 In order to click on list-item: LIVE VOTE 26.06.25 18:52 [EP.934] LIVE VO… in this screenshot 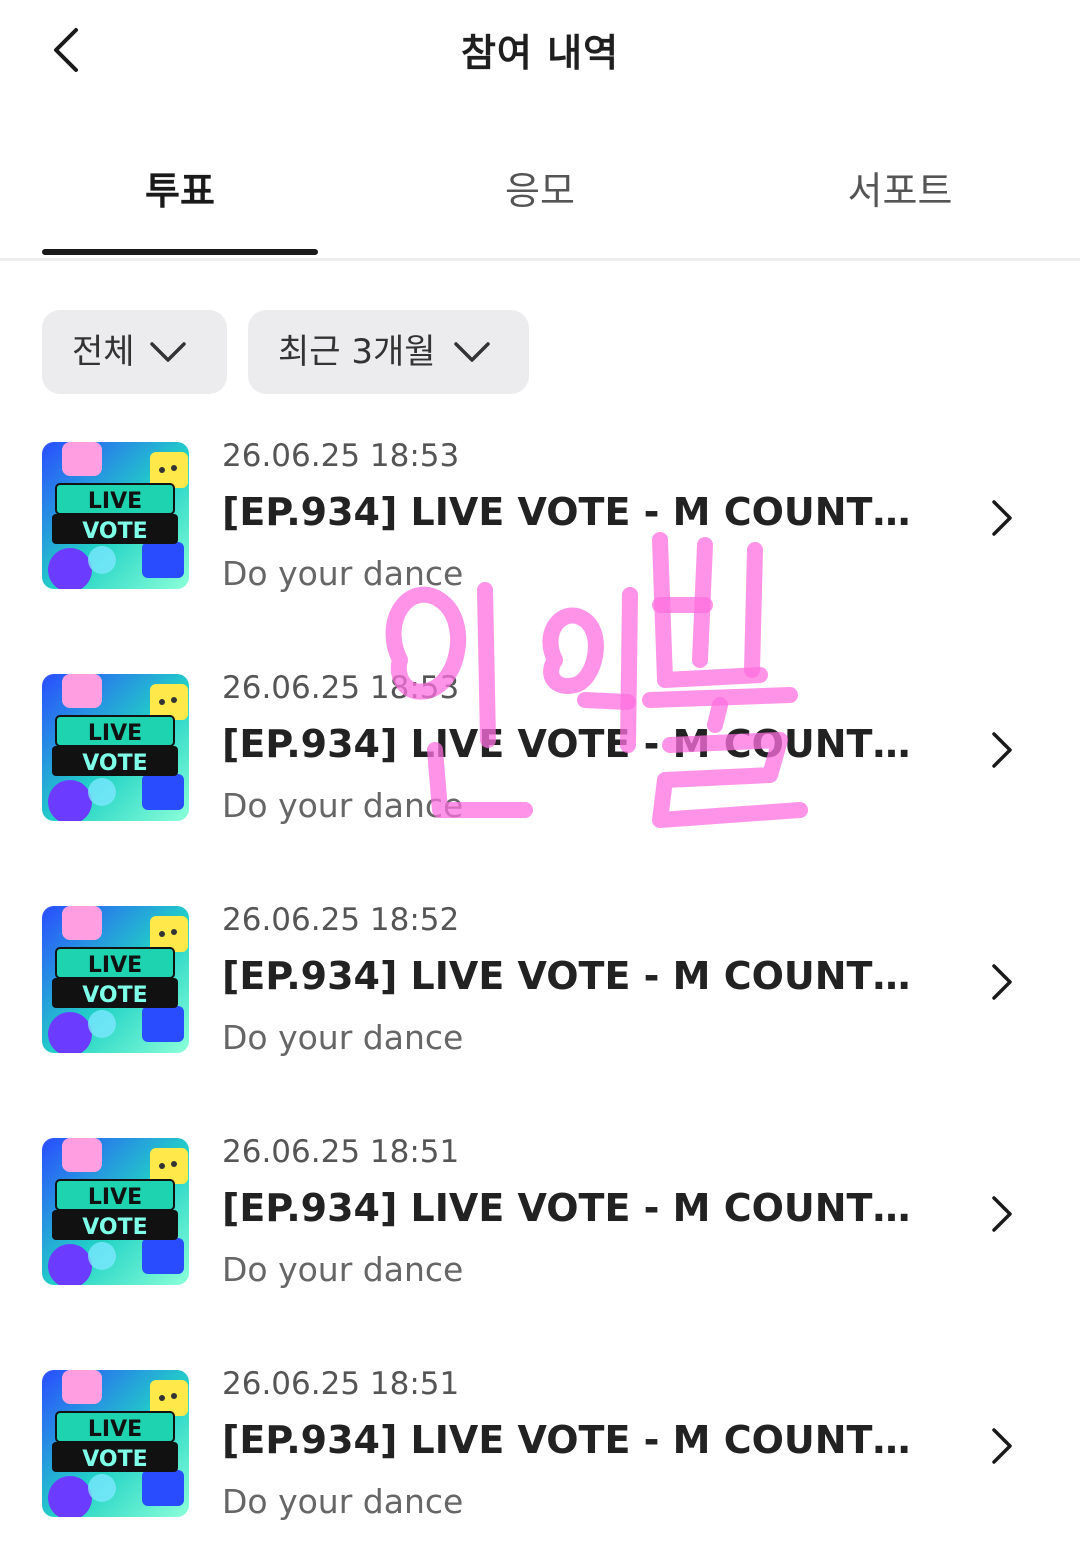, I will do `click(540, 984)`.